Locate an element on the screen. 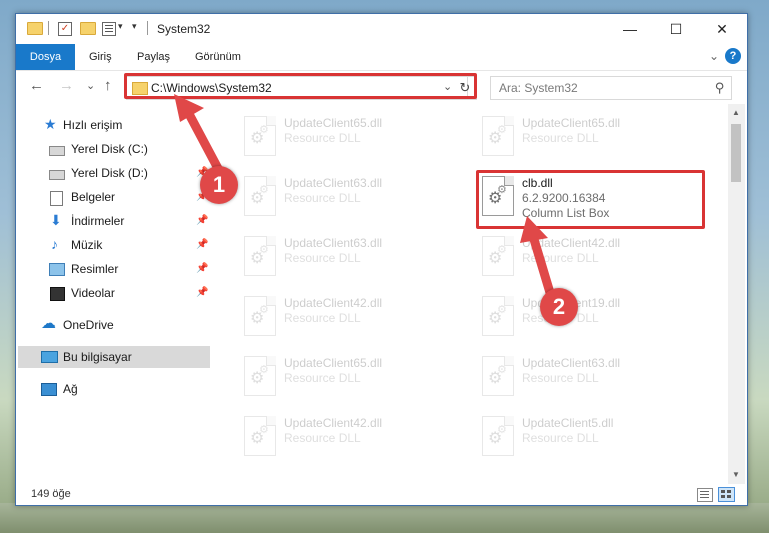 The width and height of the screenshot is (769, 533). details-view-icon is located at coordinates (705, 495).